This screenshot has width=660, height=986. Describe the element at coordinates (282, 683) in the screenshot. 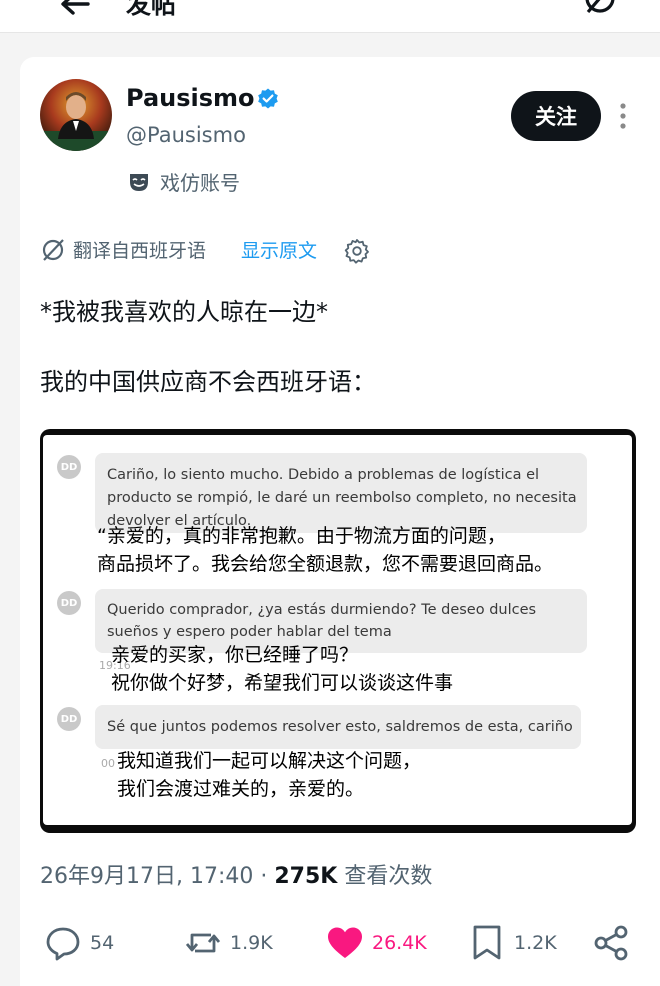

I see `chat-translation: 祝你做个好梦，希望我们可以谈谈这件事` at that location.